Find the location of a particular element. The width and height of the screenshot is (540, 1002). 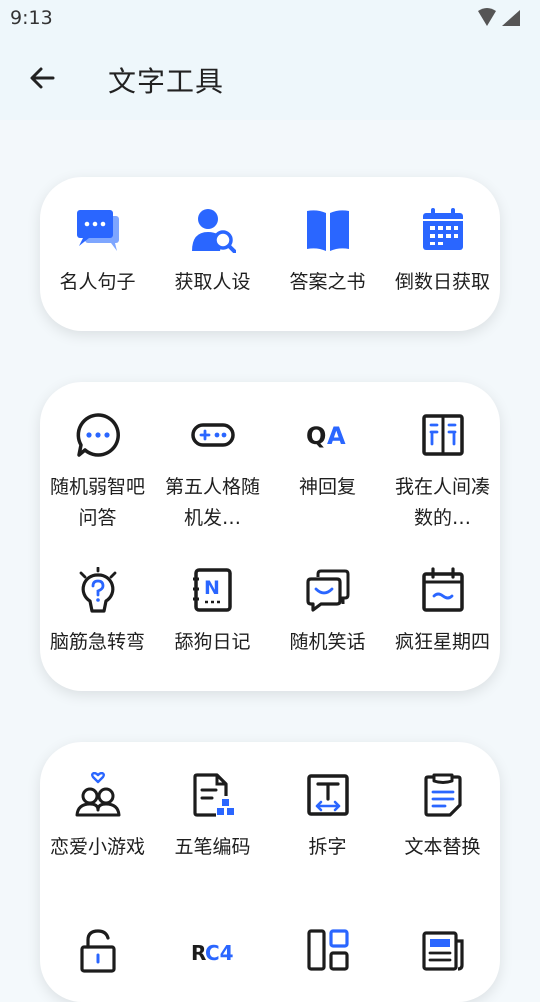

tool-famous-quotes: 名人句子 is located at coordinates (97, 251).